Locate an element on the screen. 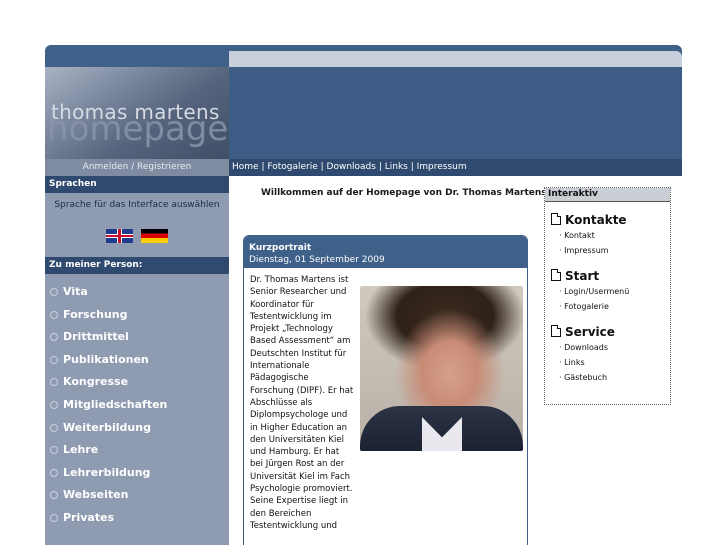  section-start: Start · Login/Usermenü · Fotogalerie is located at coordinates (607, 291).